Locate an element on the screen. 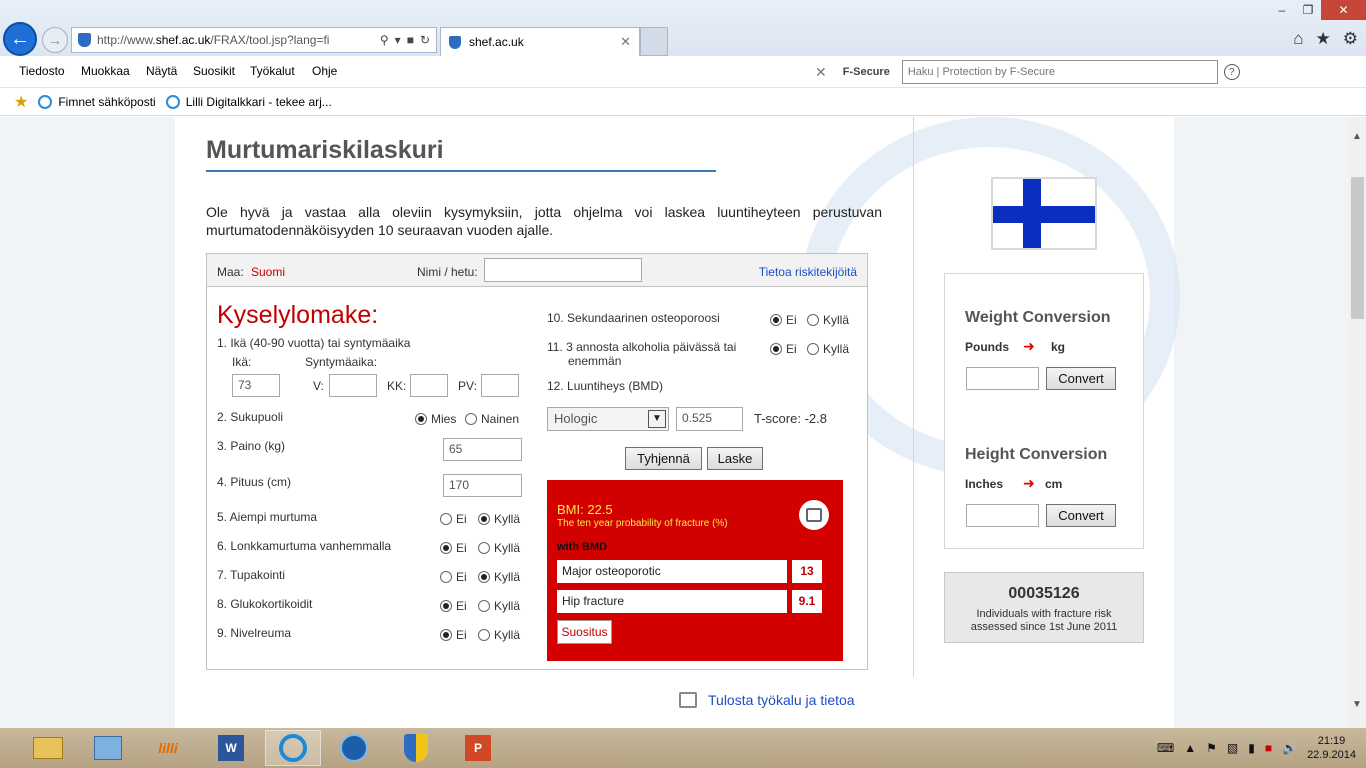 Image resolution: width=1366 pixels, height=768 pixels. print-tool-link: Tulosta työkalu ja tietoa is located at coordinates (767, 700).